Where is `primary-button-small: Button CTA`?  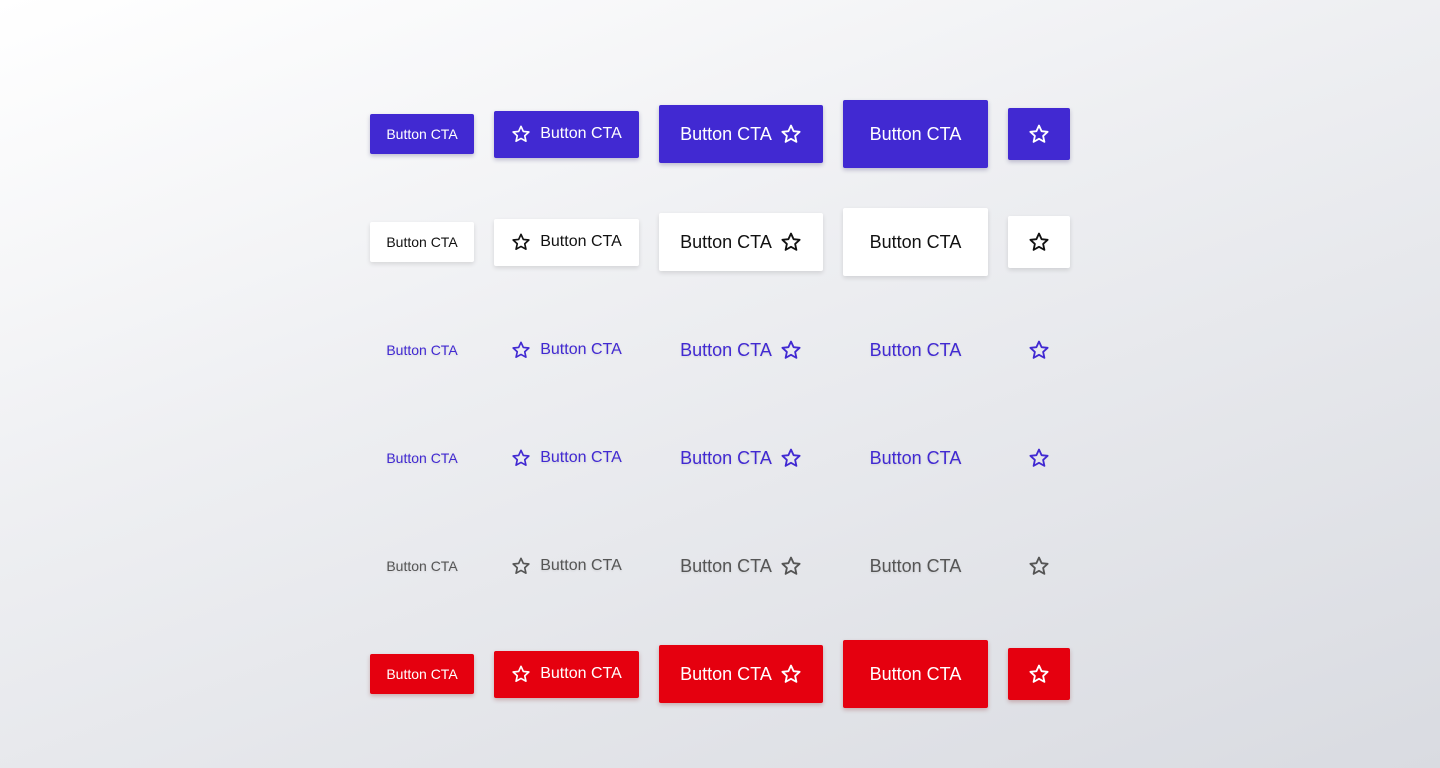
primary-button-small: Button CTA is located at coordinates (422, 134).